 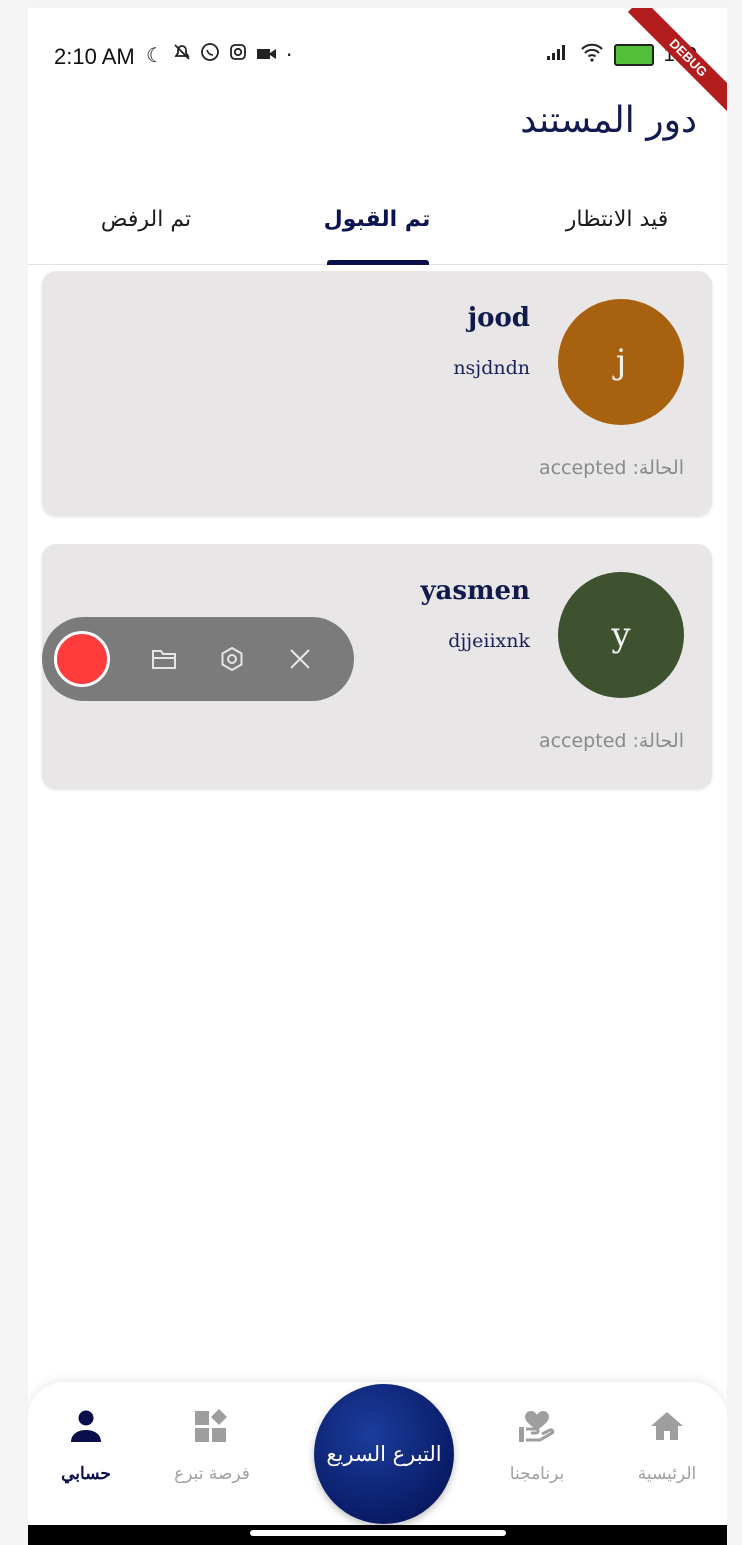 What do you see at coordinates (377, 63) in the screenshot?
I see `status-bar: 2:10 AM ☾ · DEBUG` at bounding box center [377, 63].